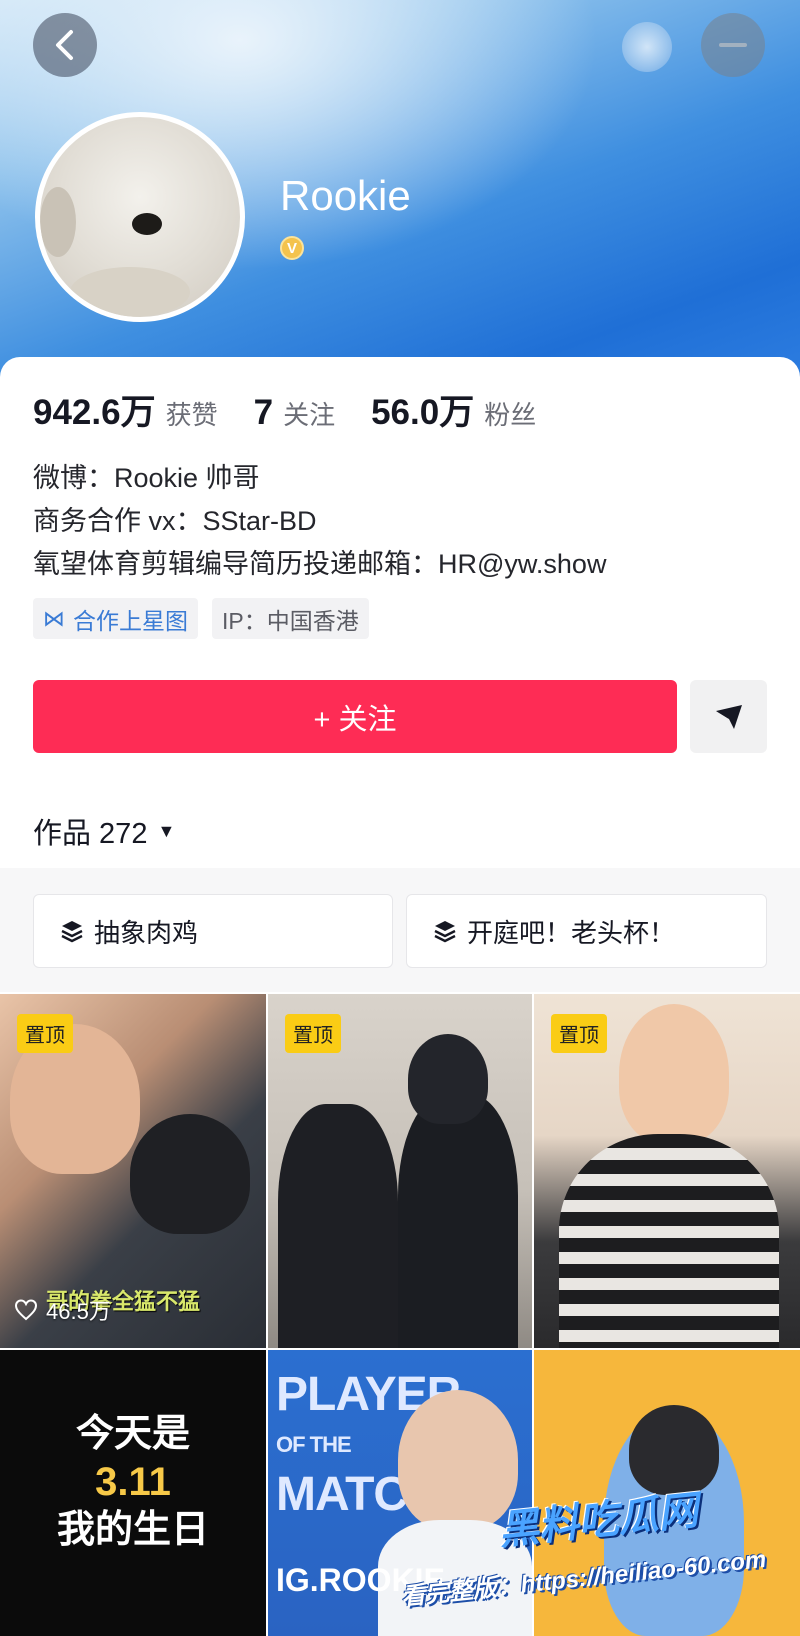 The height and width of the screenshot is (1636, 800). I want to click on birthday-line1: 今天是, so click(132, 1434).